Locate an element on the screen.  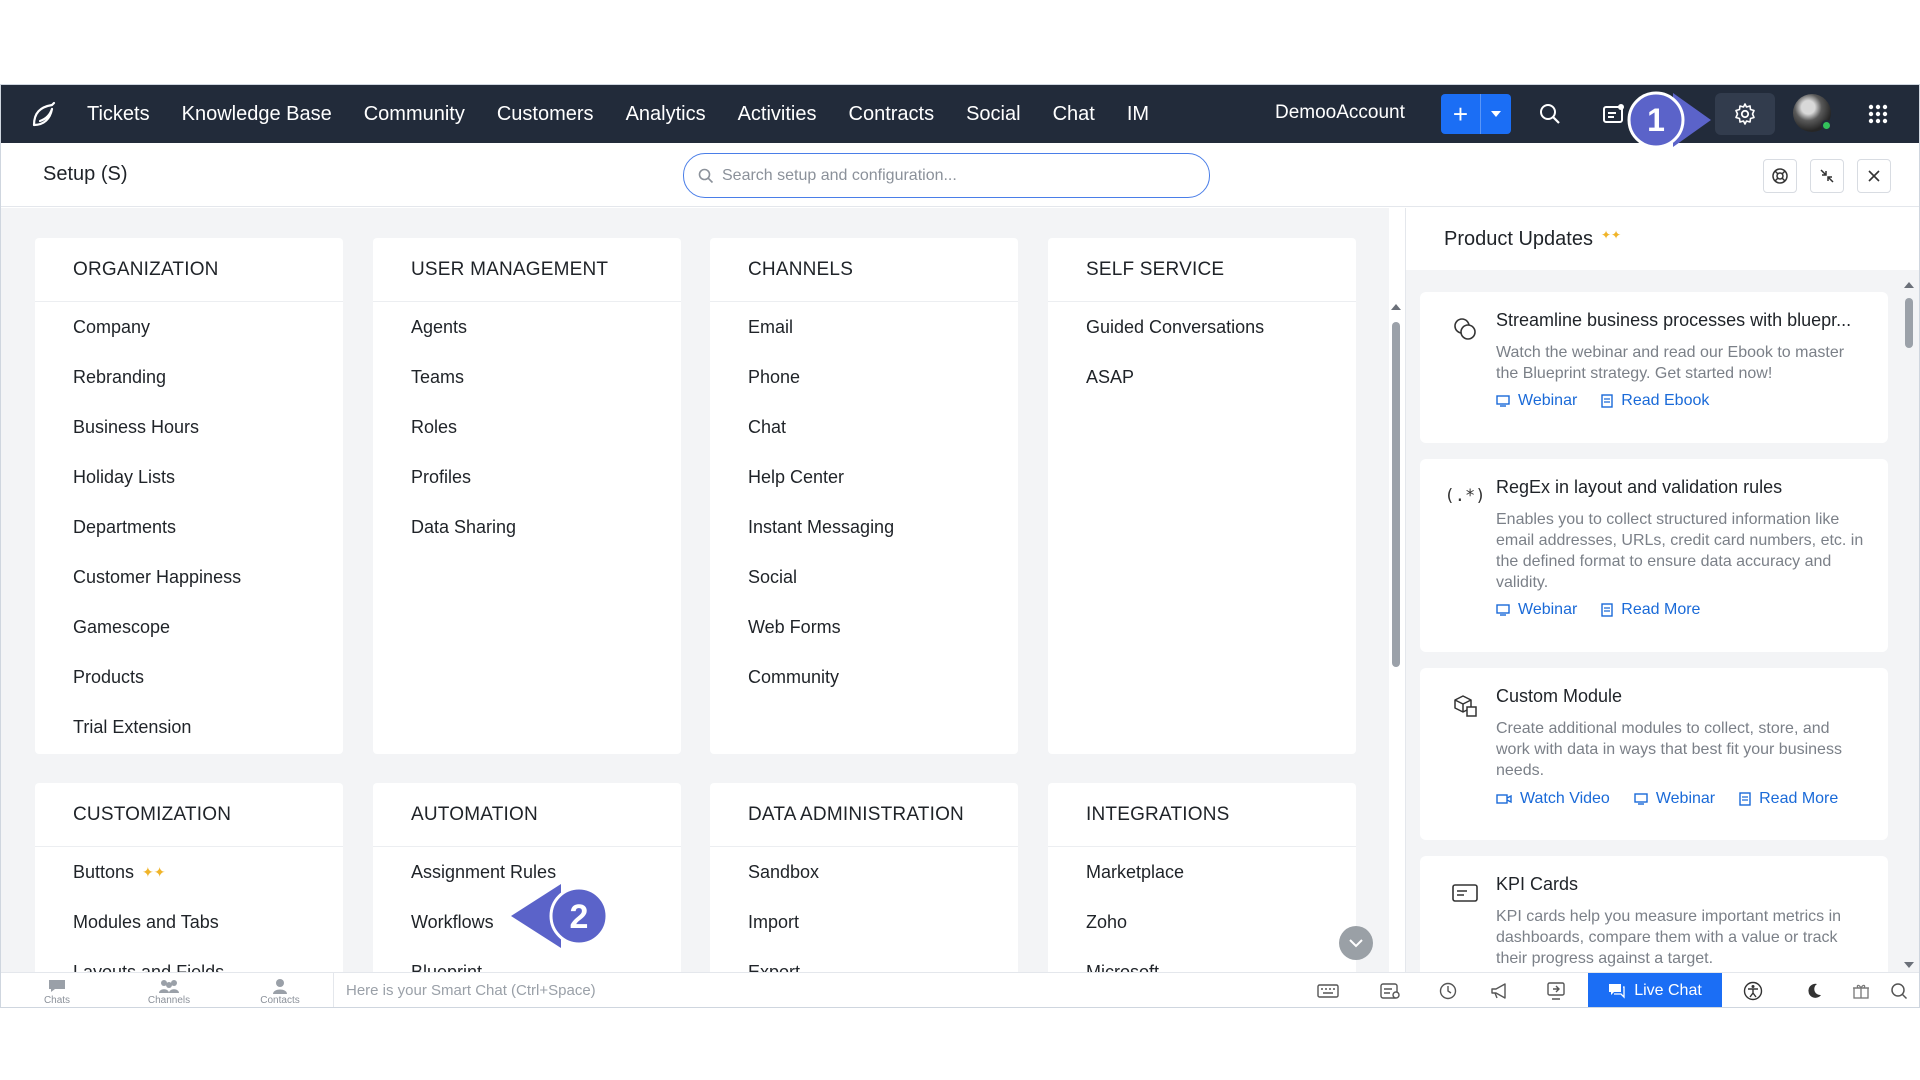
help-button is located at coordinates (1780, 176).